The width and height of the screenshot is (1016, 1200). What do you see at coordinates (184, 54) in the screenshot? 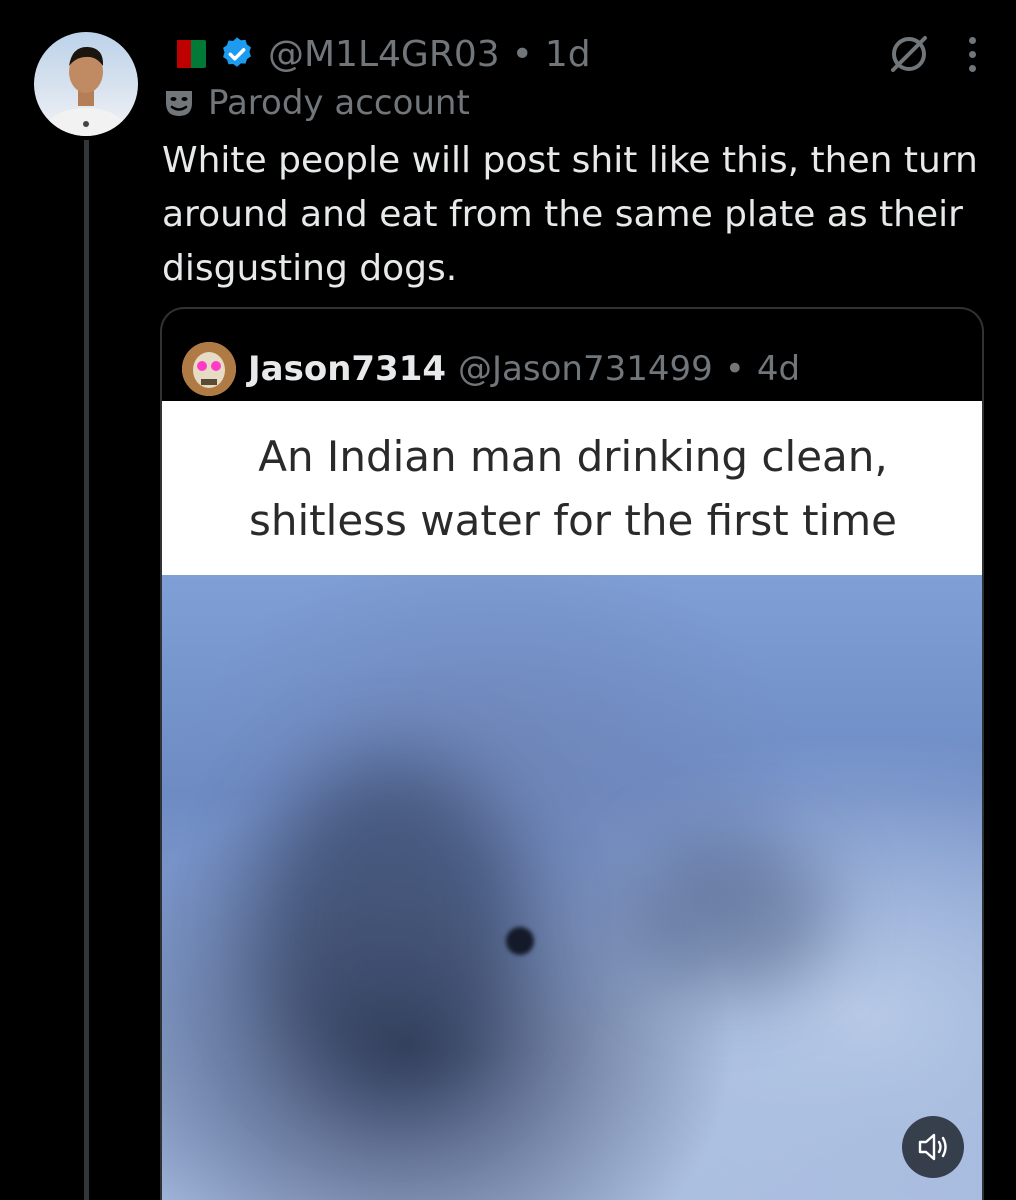
I see `afghanistan-flag-icon` at bounding box center [184, 54].